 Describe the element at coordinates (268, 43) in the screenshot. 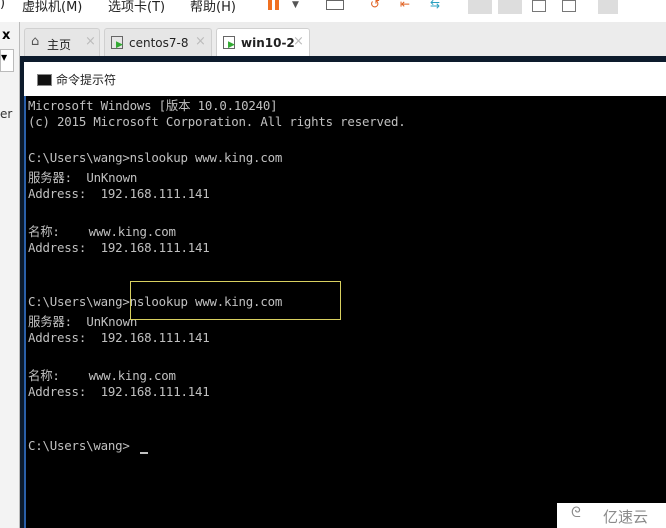

I see `tab-label: win10-2` at that location.